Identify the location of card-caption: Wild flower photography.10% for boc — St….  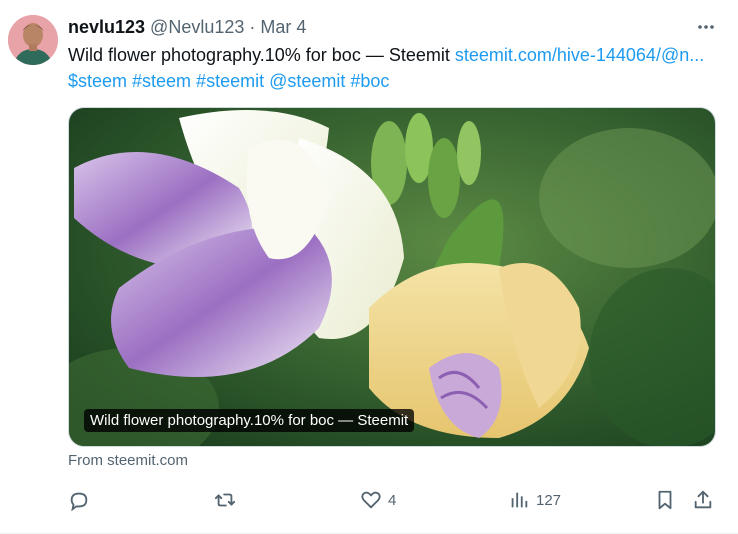
(249, 420).